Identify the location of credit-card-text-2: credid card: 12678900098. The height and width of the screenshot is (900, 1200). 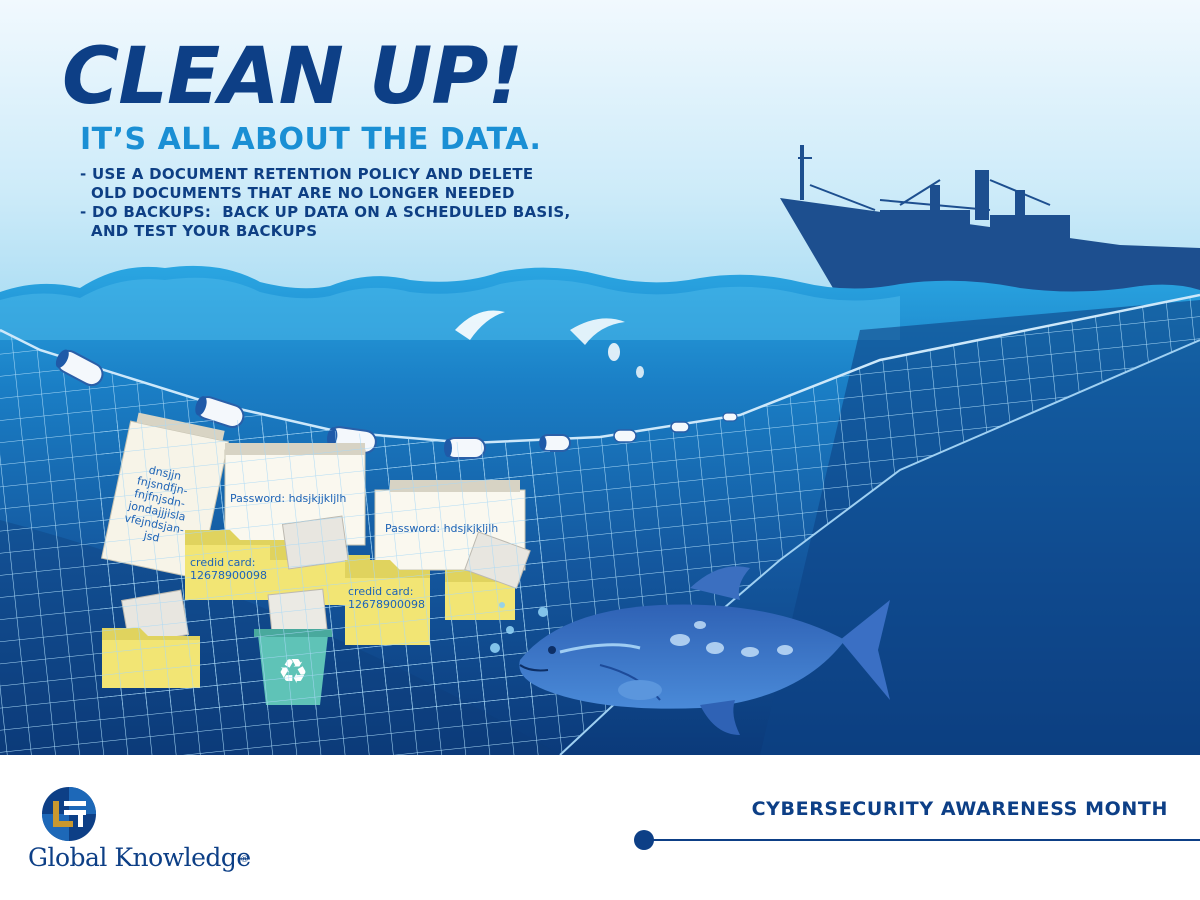
(386, 598).